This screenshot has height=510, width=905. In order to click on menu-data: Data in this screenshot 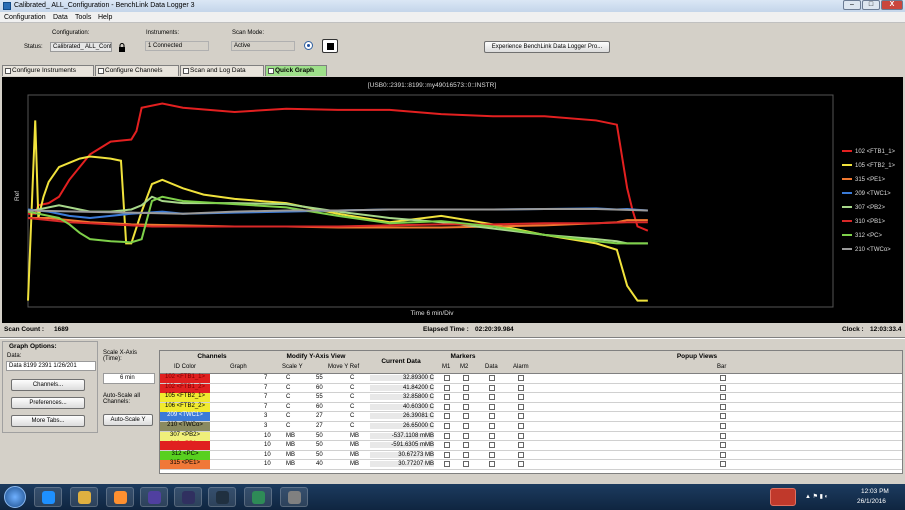, I will do `click(60, 17)`.